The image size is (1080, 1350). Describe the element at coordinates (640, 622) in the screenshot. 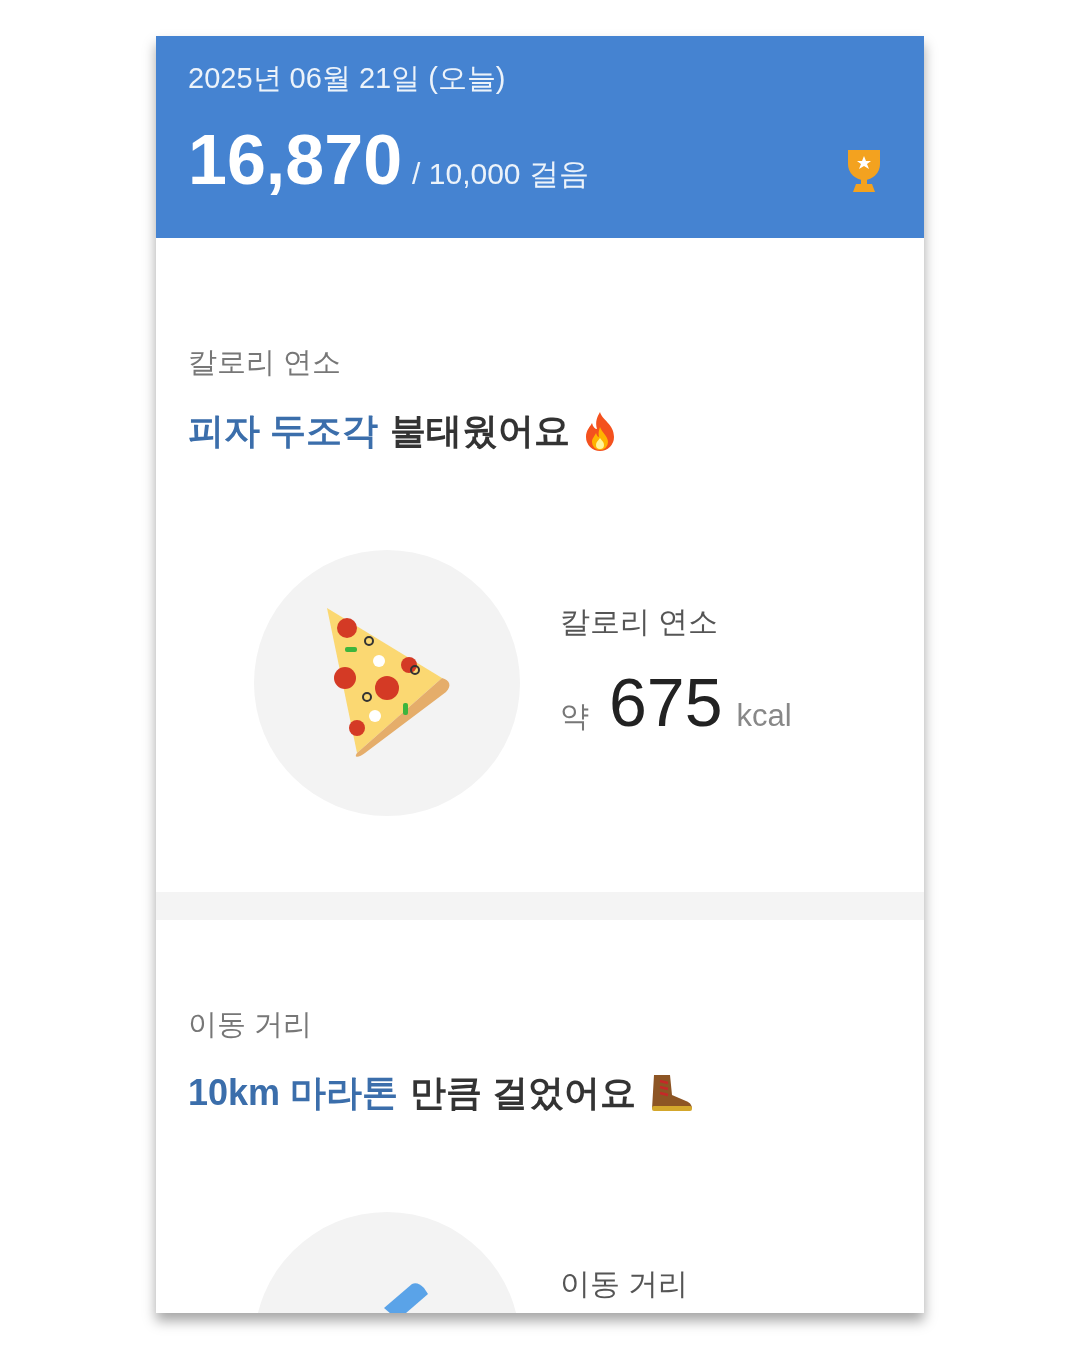

I see `stat-label: 칼로리 연소` at that location.